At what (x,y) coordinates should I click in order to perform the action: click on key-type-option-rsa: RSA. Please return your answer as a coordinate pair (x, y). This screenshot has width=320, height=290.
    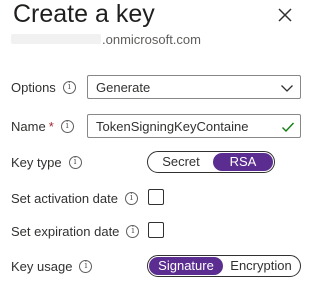
    Looking at the image, I should click on (243, 162).